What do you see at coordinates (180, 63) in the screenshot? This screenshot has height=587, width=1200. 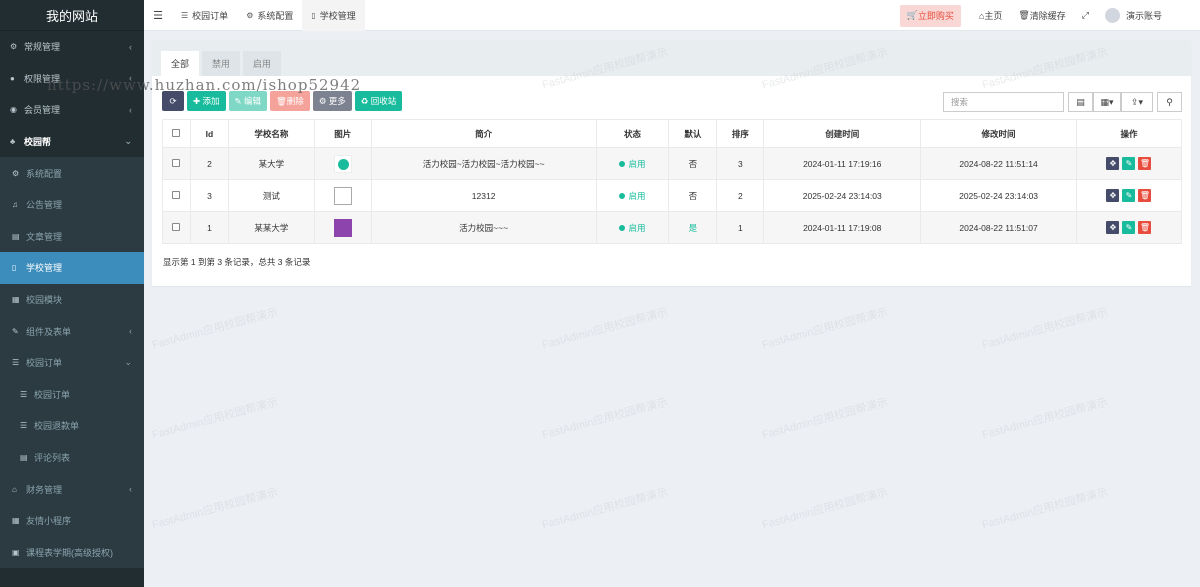 I see `tab-all: 全部` at bounding box center [180, 63].